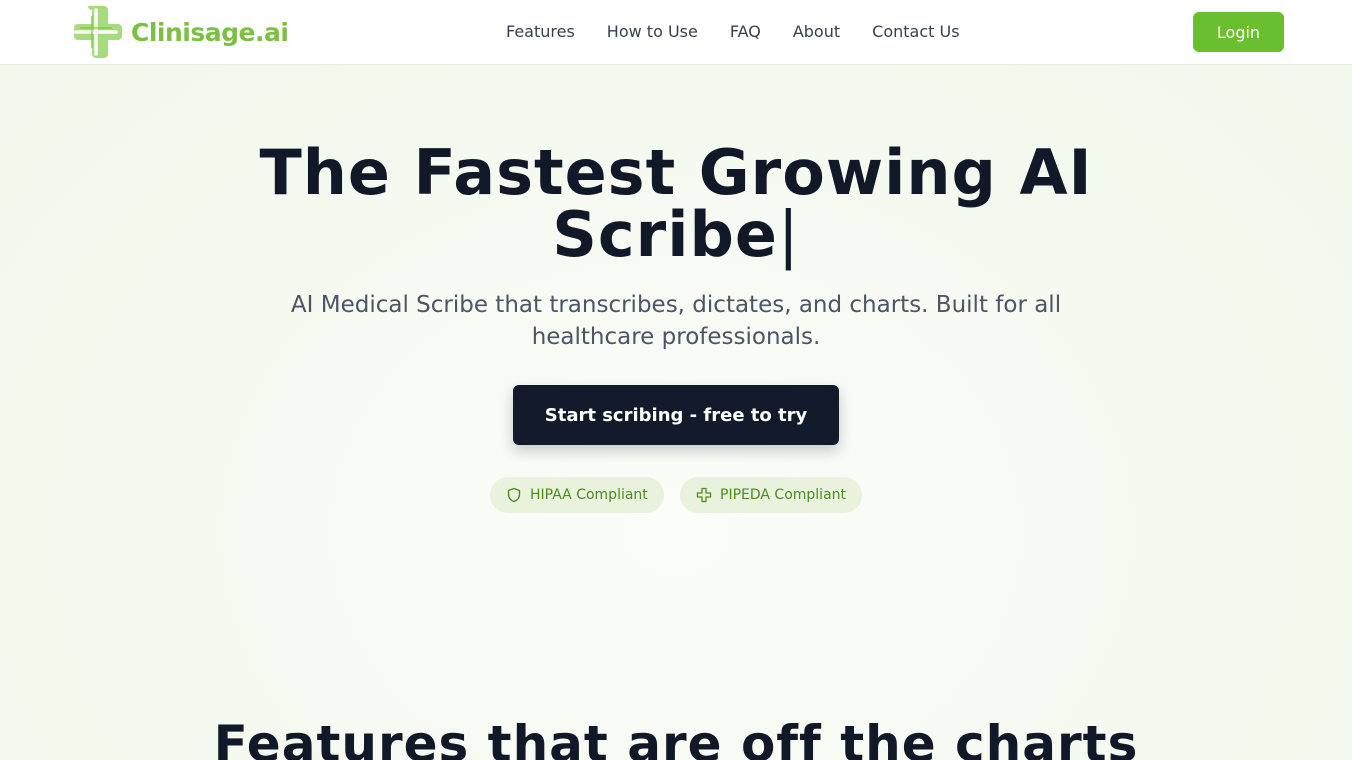 This screenshot has width=1352, height=760. I want to click on login-button: Login, so click(1238, 32).